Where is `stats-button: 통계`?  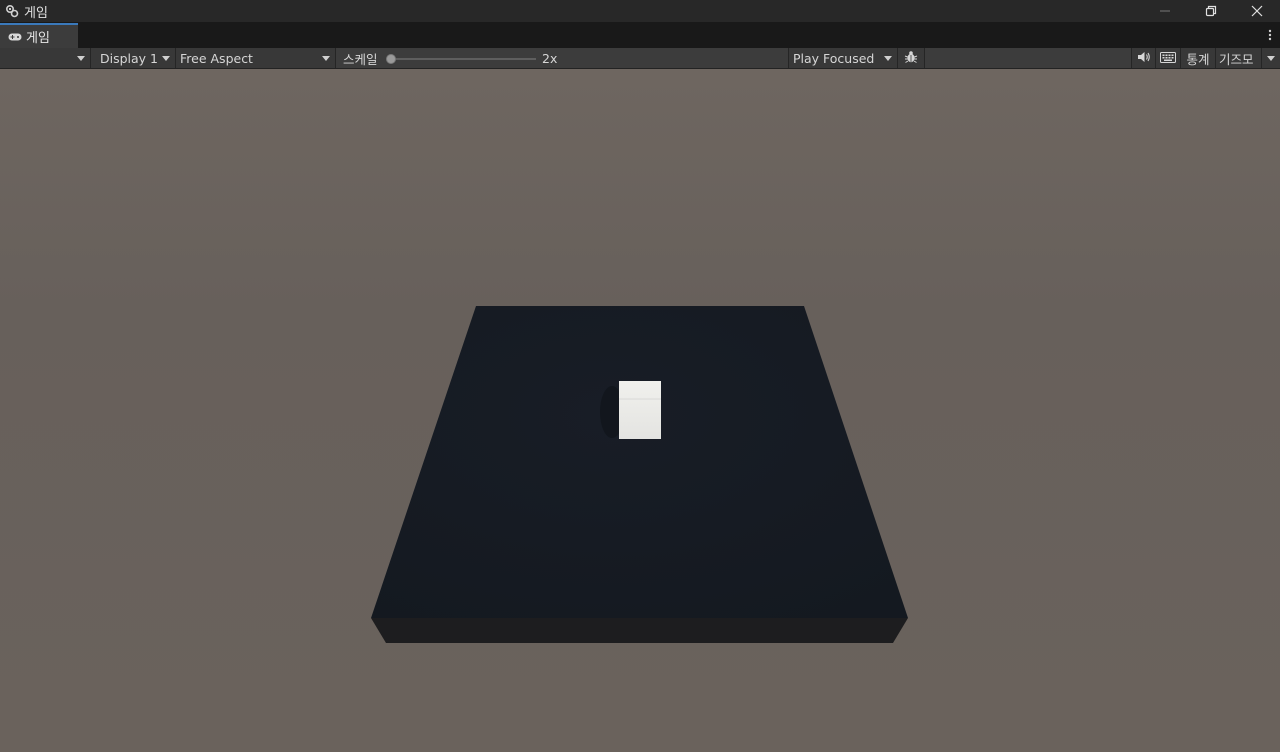
stats-button: 통계 is located at coordinates (1198, 58).